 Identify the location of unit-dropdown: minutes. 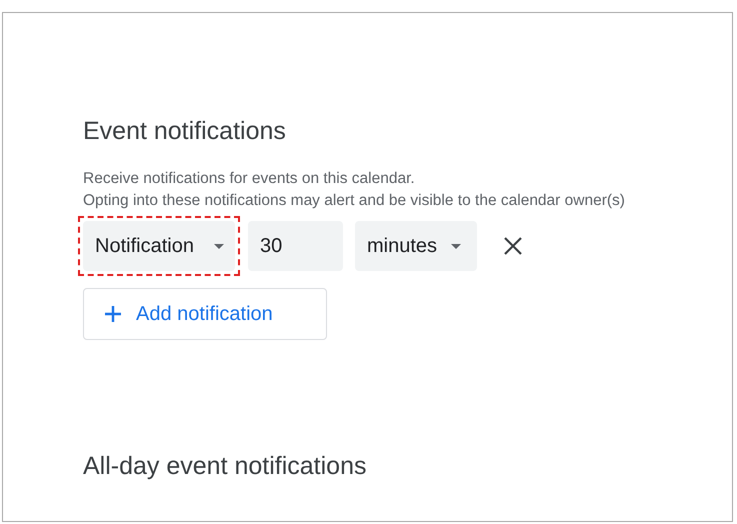
(416, 246).